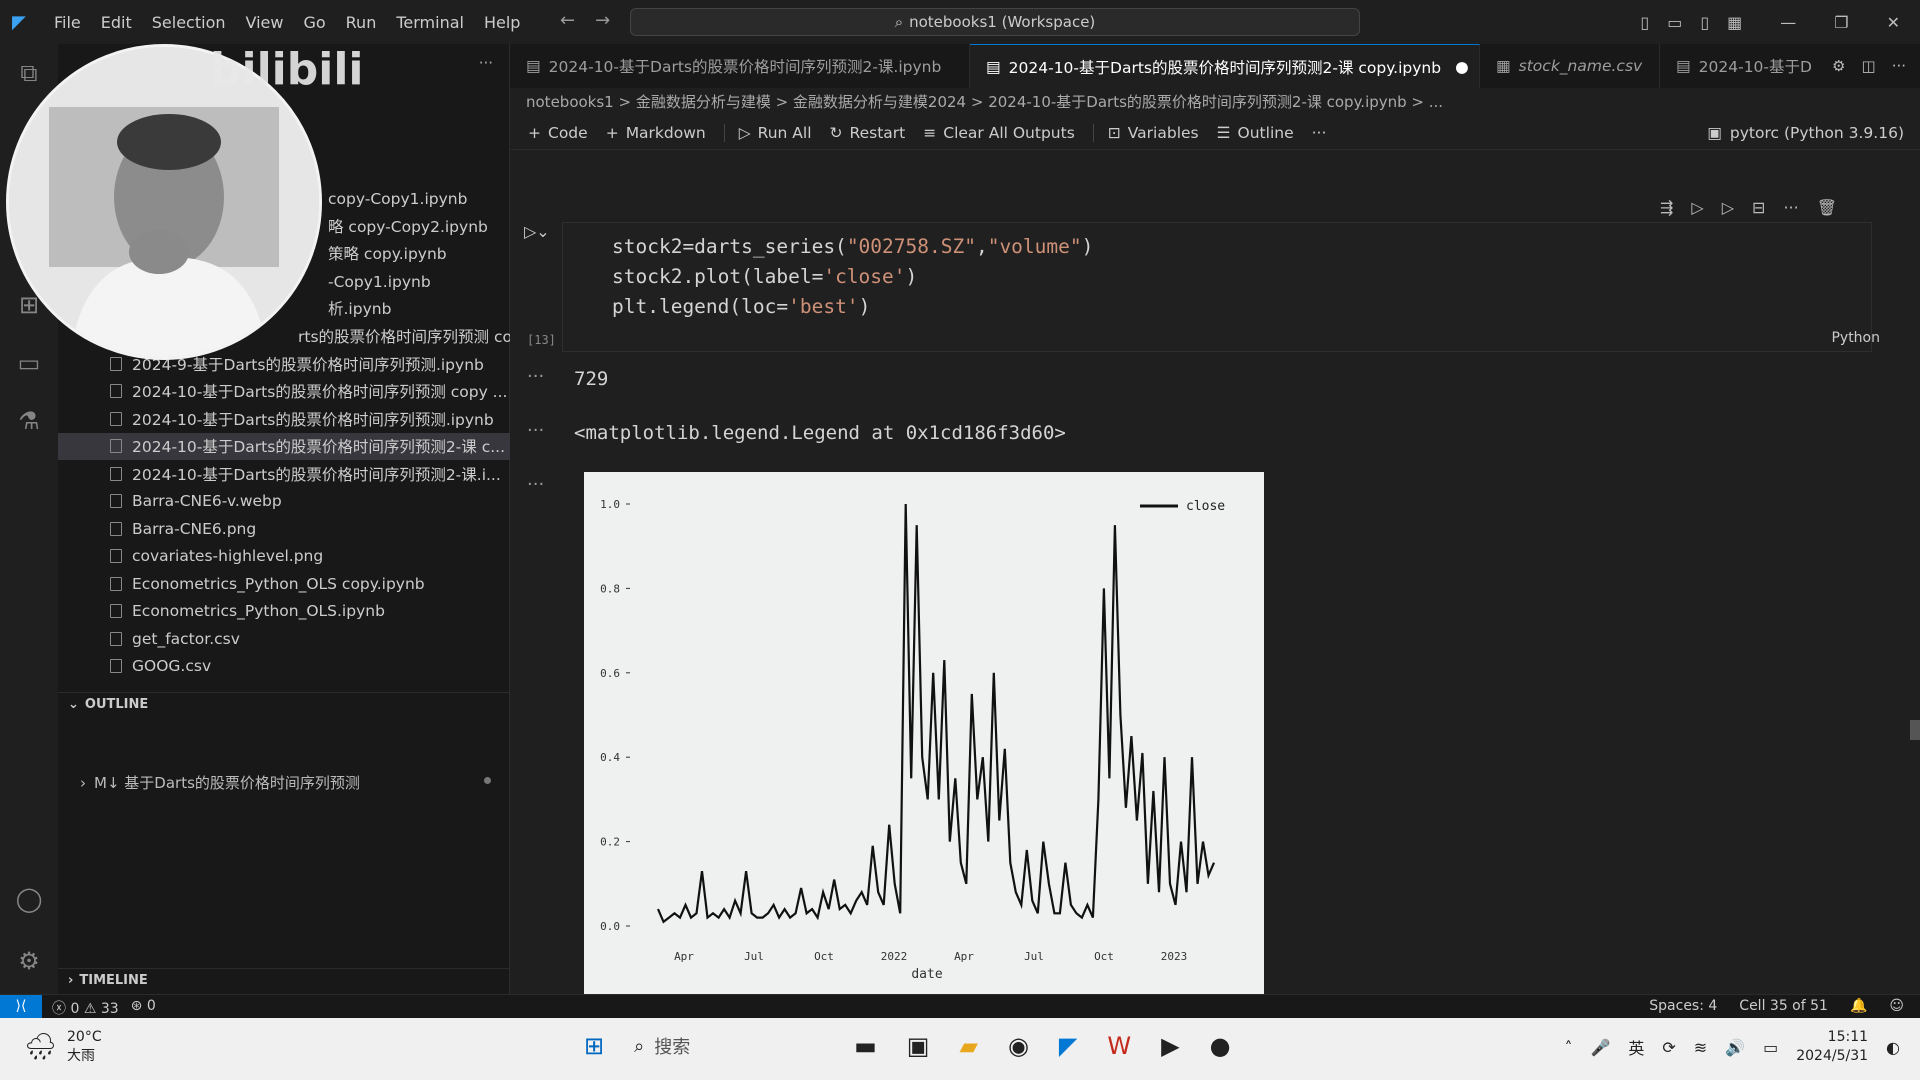  What do you see at coordinates (1758, 207) in the screenshot?
I see `split-cell-icon: ⊟` at bounding box center [1758, 207].